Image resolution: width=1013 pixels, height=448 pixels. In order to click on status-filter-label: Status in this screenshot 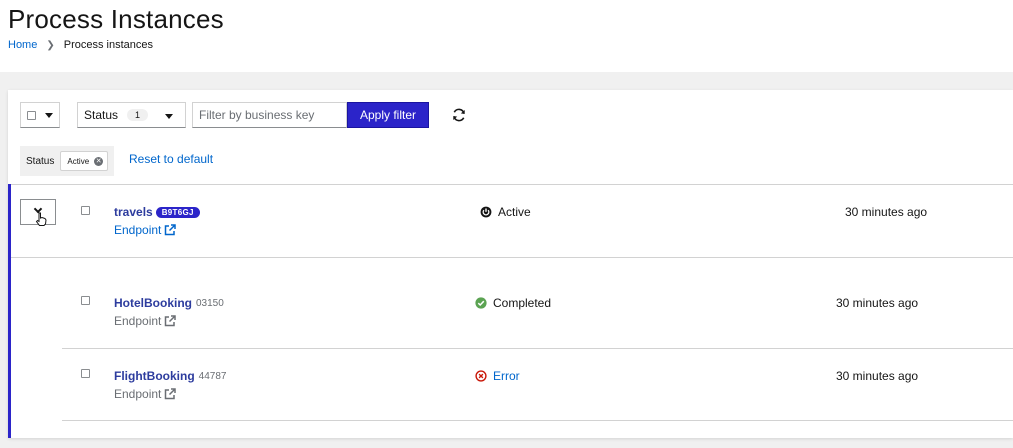, I will do `click(101, 115)`.